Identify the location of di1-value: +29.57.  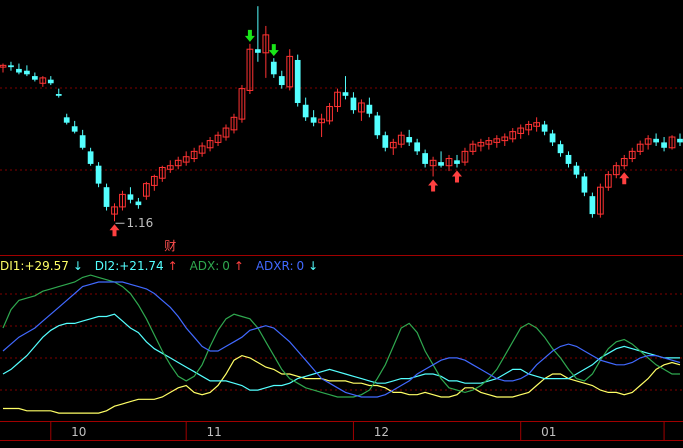
(46, 266).